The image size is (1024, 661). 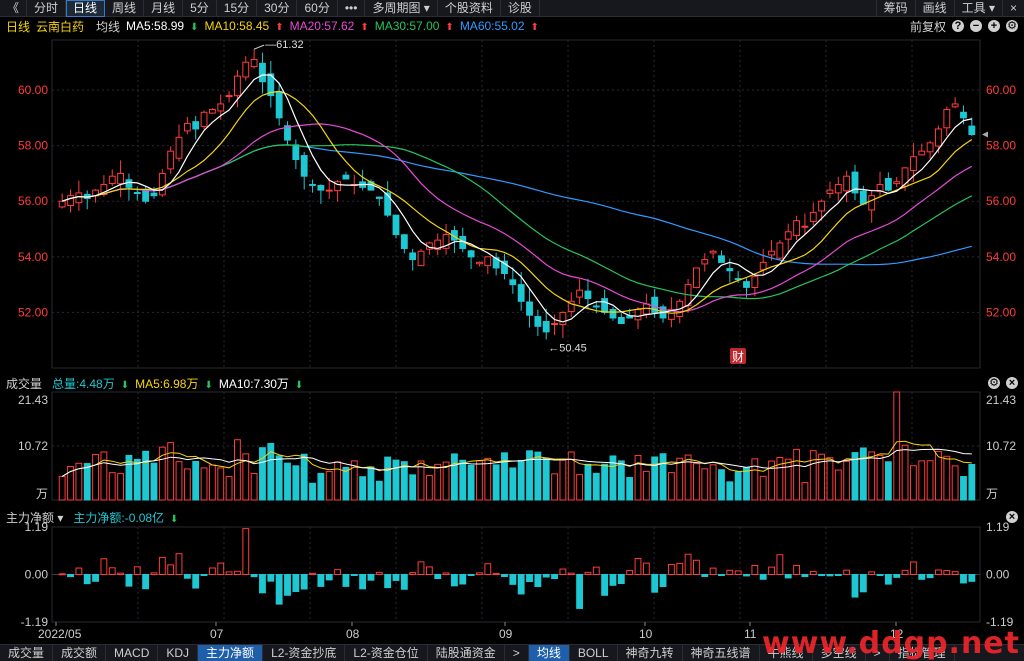 I want to click on indicator-tab-11: 神奇九转, so click(x=650, y=652).